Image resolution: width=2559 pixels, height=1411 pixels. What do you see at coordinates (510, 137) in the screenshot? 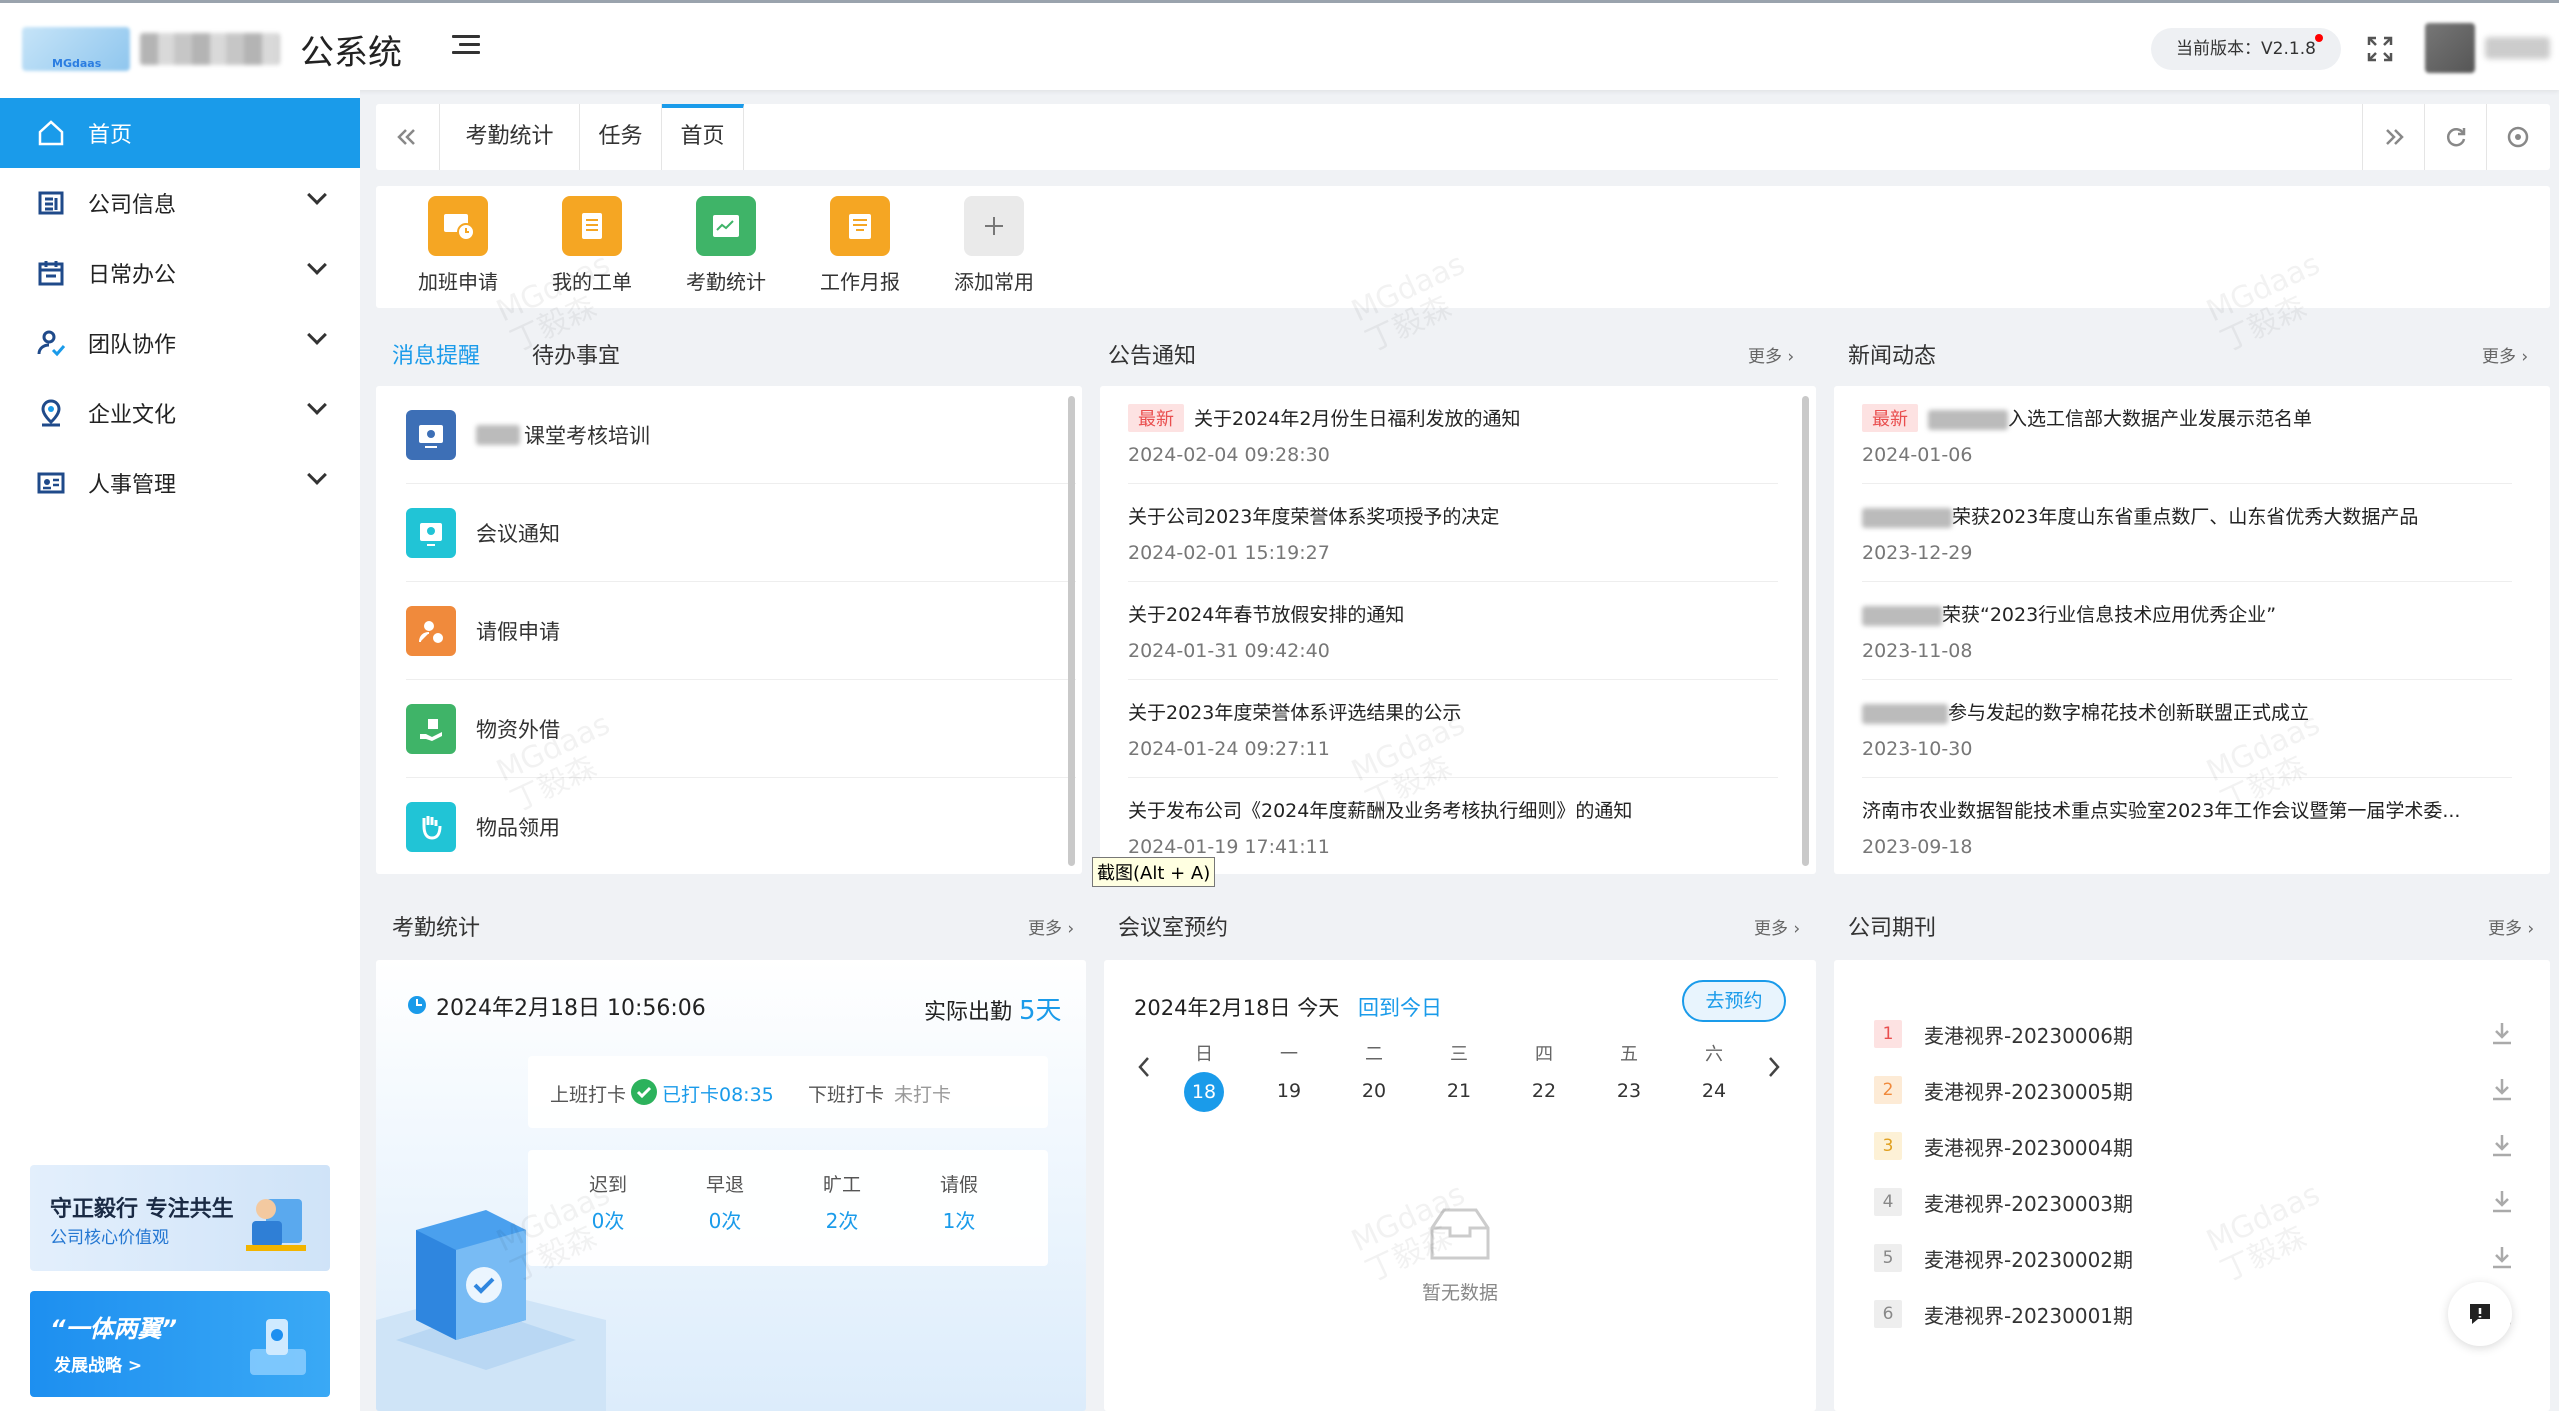
I see `tab-attendance: 考勤统计` at bounding box center [510, 137].